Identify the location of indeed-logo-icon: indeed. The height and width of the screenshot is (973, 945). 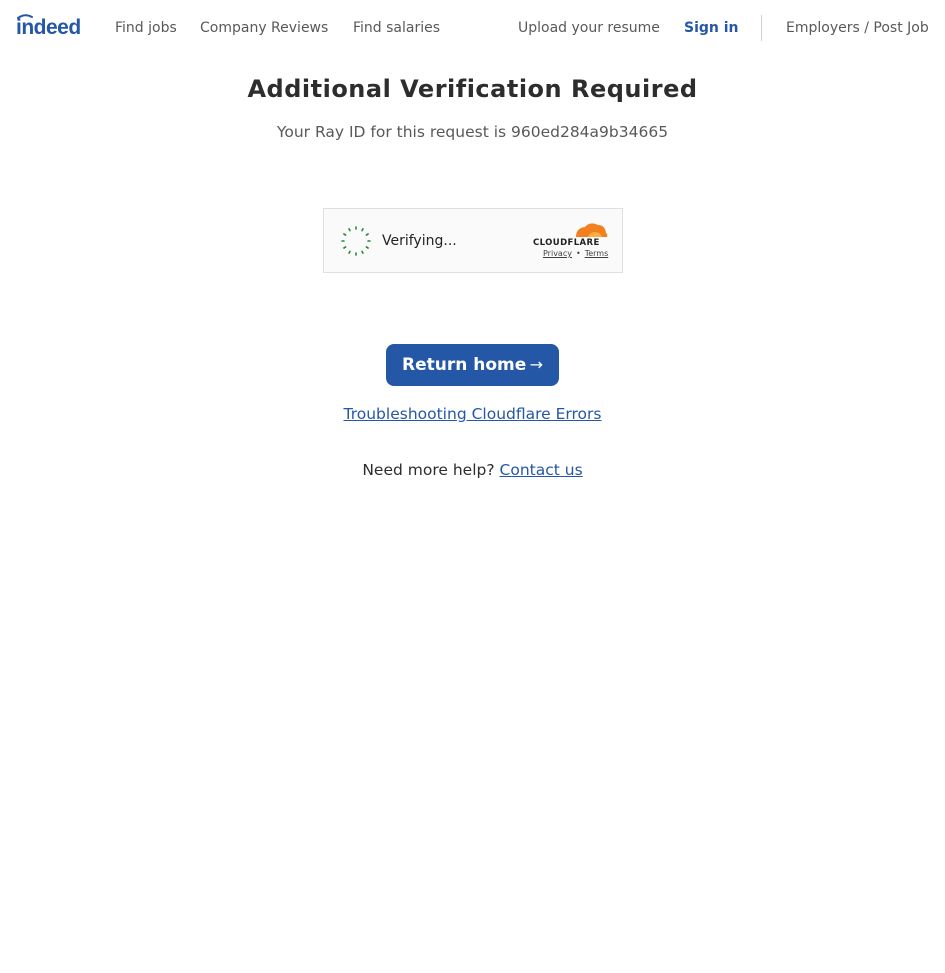
(54, 26).